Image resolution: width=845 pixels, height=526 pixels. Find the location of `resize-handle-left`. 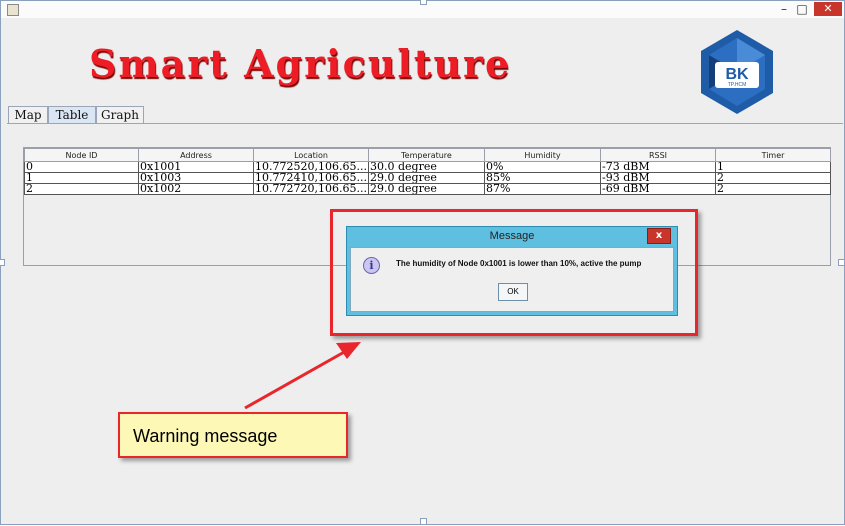

resize-handle-left is located at coordinates (2, 262).